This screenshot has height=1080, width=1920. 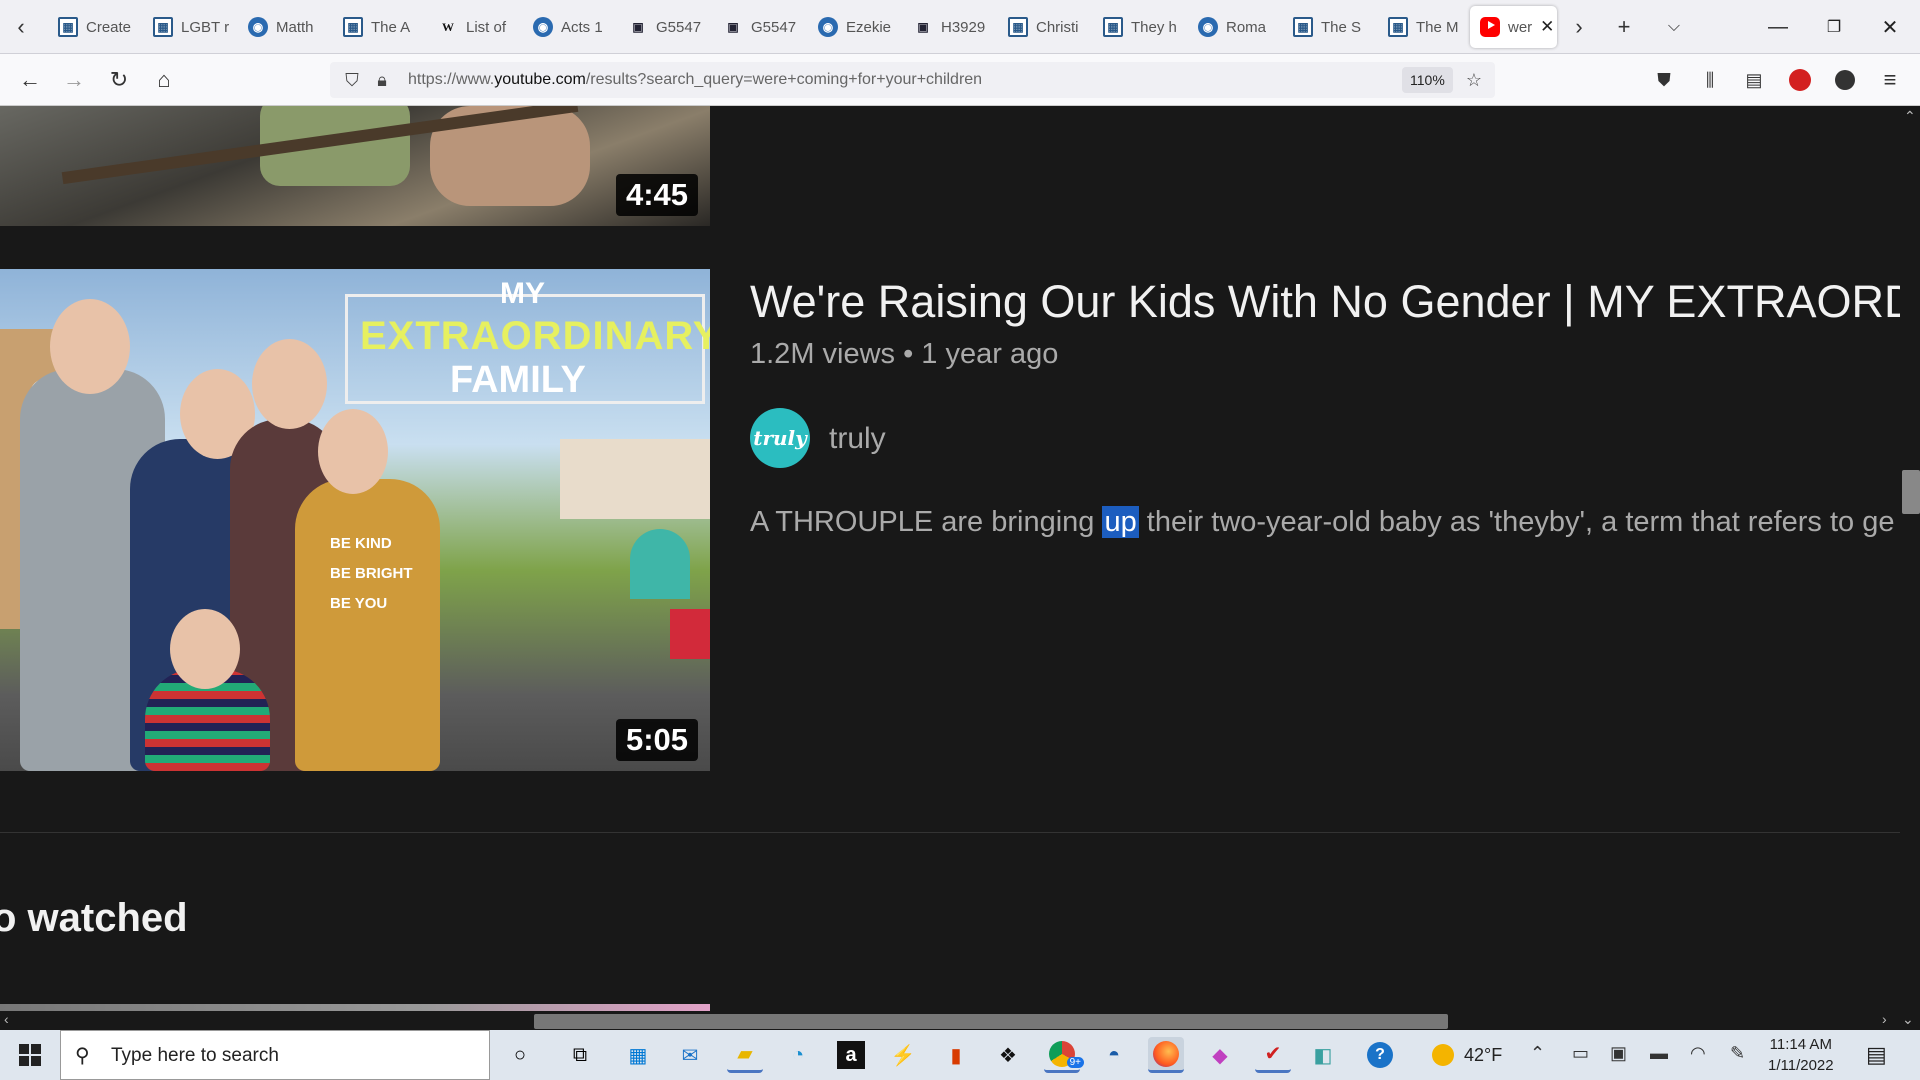 What do you see at coordinates (956, 1055) in the screenshot?
I see `office-icon: ▮` at bounding box center [956, 1055].